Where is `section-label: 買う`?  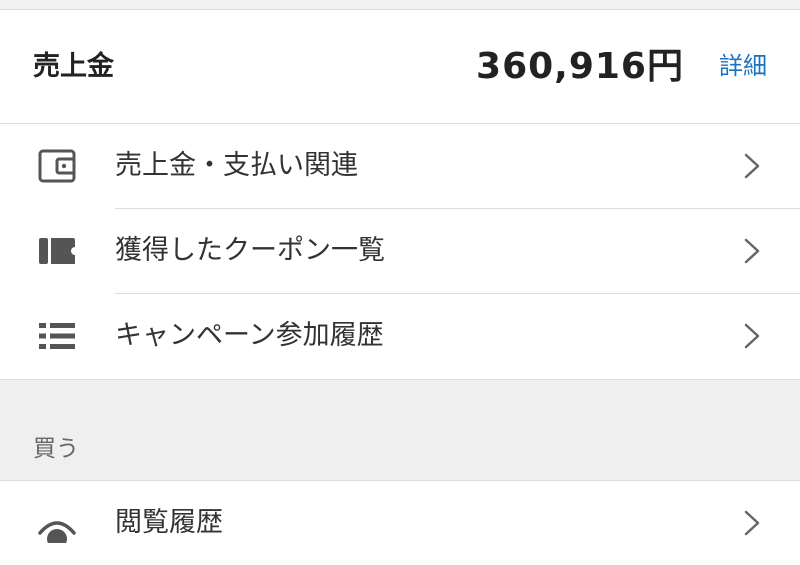
section-label: 買う is located at coordinates (56, 449).